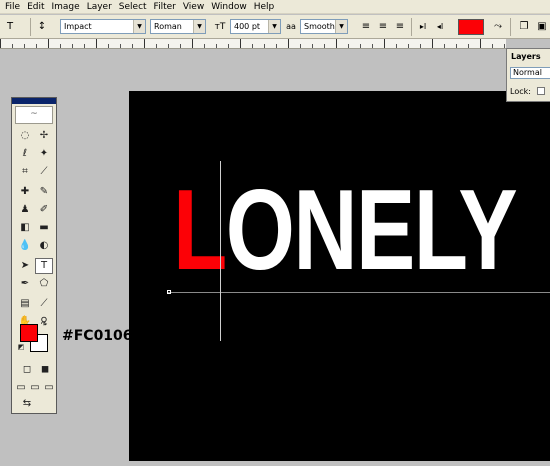  I want to click on default-colors-icon: ◩, so click(21, 347).